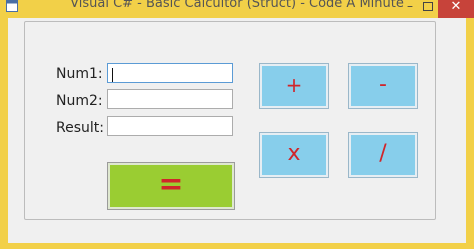 The width and height of the screenshot is (474, 249). What do you see at coordinates (383, 86) in the screenshot?
I see `subtract-button: -` at bounding box center [383, 86].